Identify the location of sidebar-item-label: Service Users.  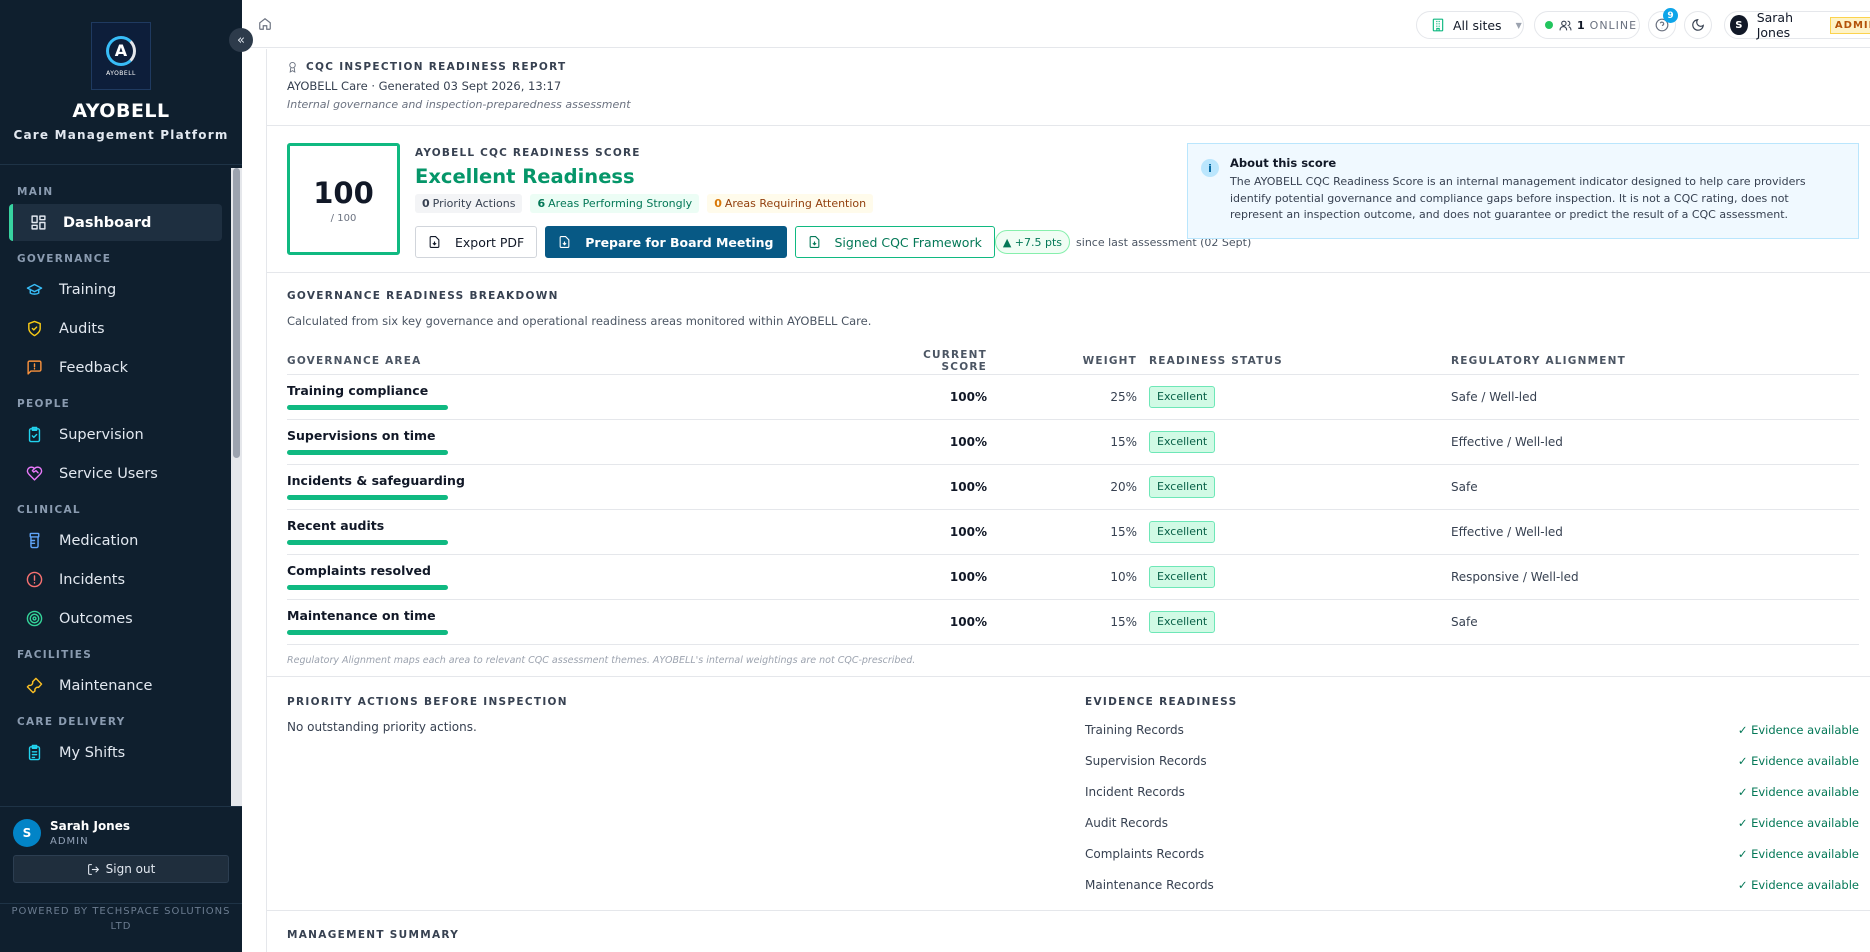
(108, 473).